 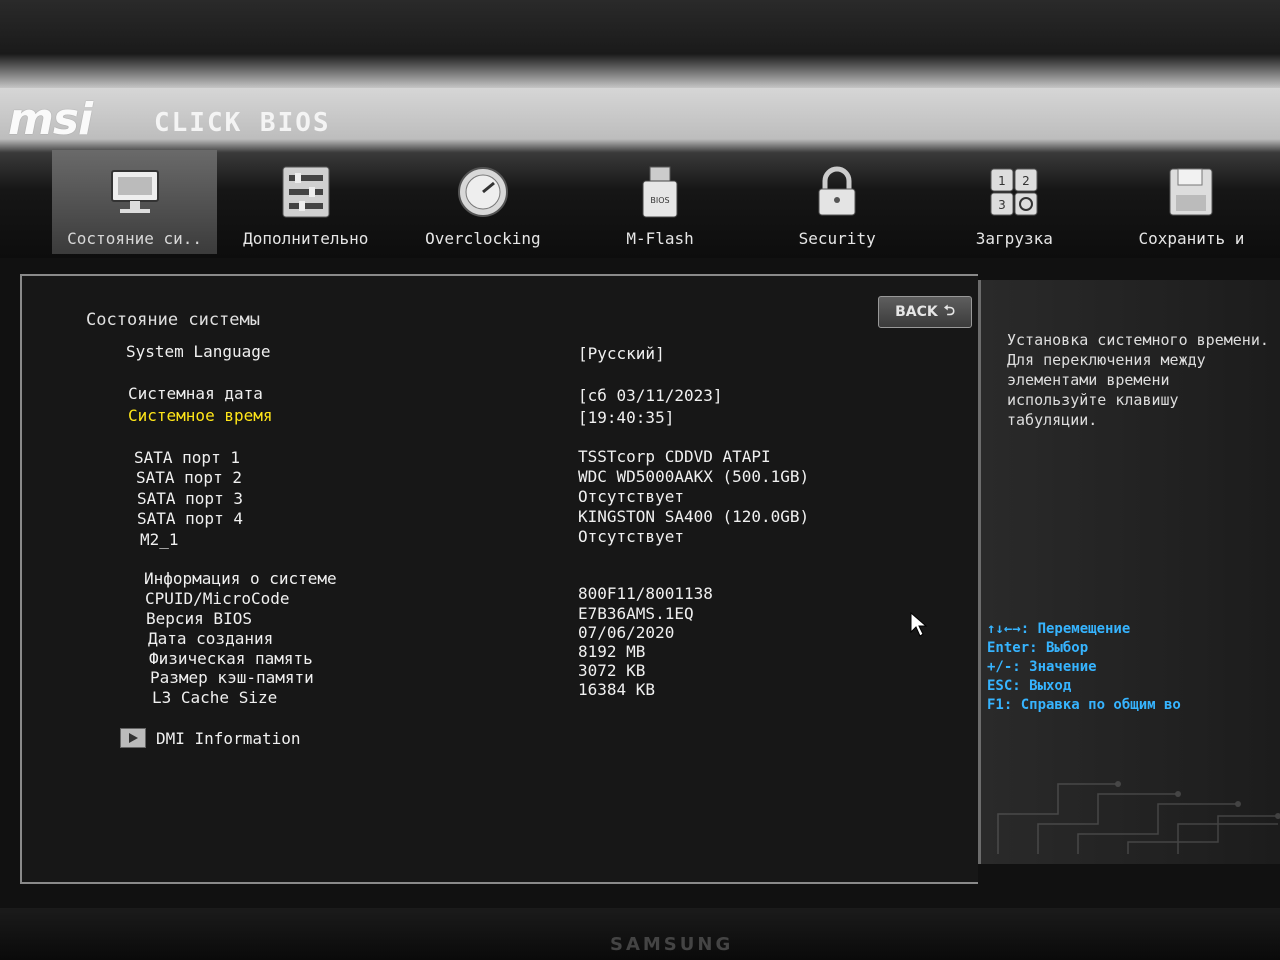 What do you see at coordinates (621, 353) in the screenshot?
I see `system-language-value: [Русский]` at bounding box center [621, 353].